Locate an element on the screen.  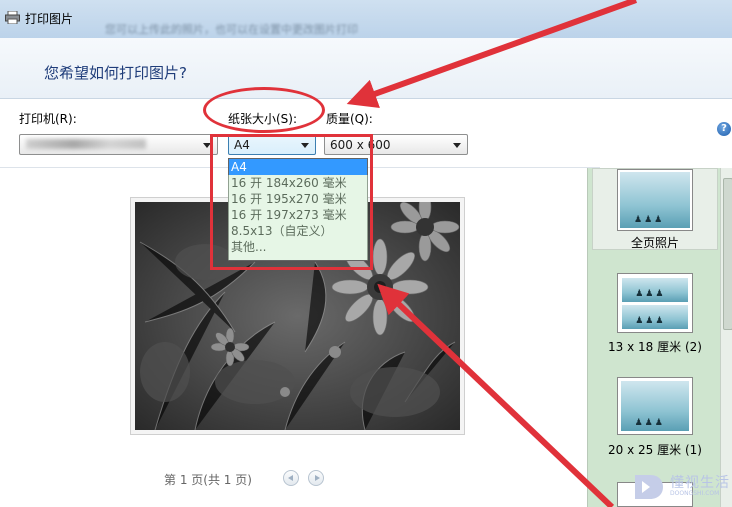
watermark-subtext: DOONGSHI.COM is located at coordinates (695, 493).